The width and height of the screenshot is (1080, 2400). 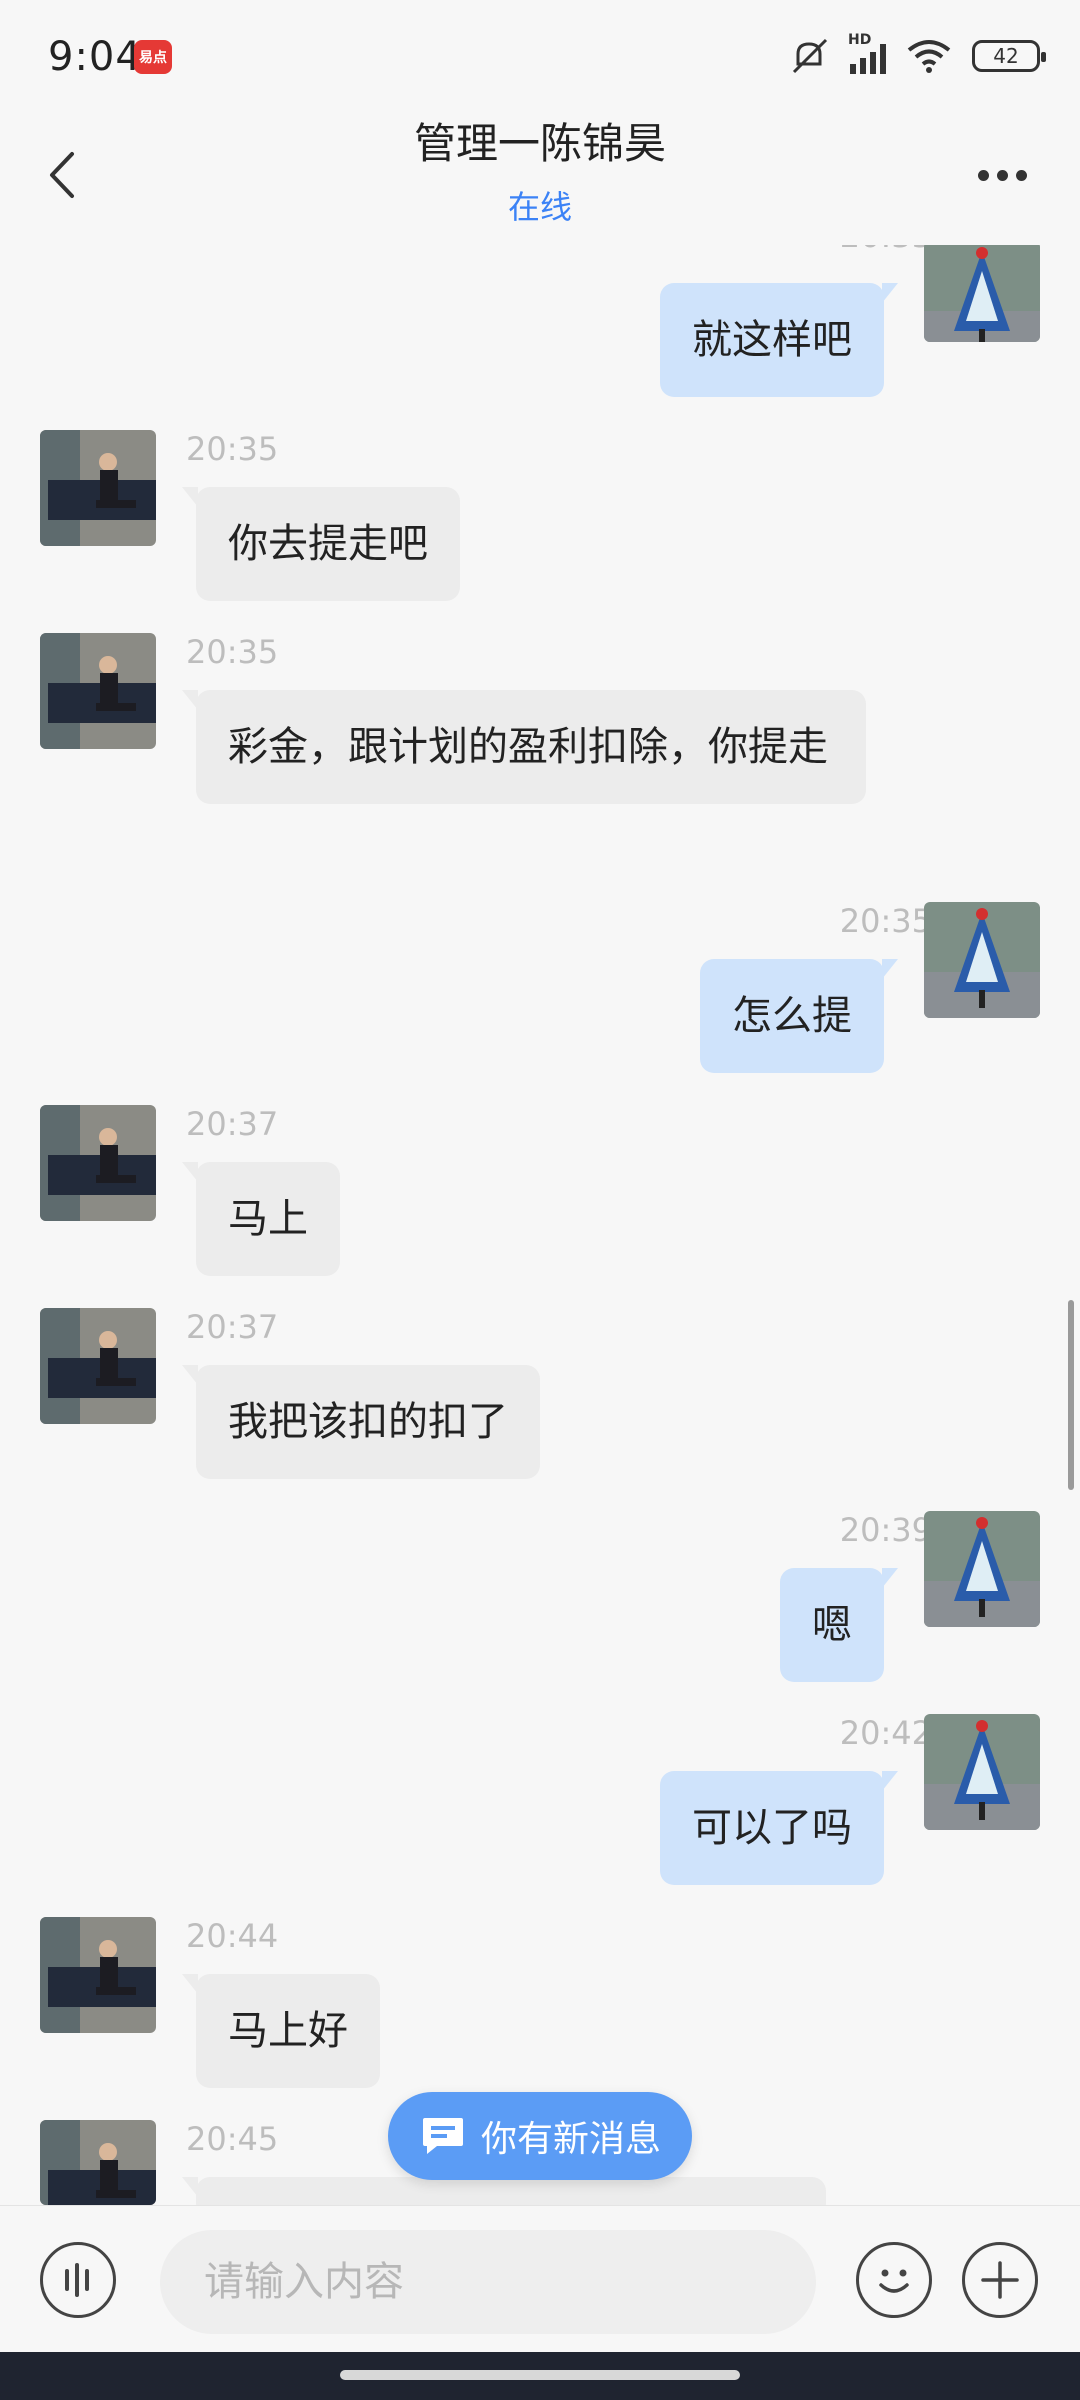 What do you see at coordinates (539, 207) in the screenshot?
I see `online-status: 在线` at bounding box center [539, 207].